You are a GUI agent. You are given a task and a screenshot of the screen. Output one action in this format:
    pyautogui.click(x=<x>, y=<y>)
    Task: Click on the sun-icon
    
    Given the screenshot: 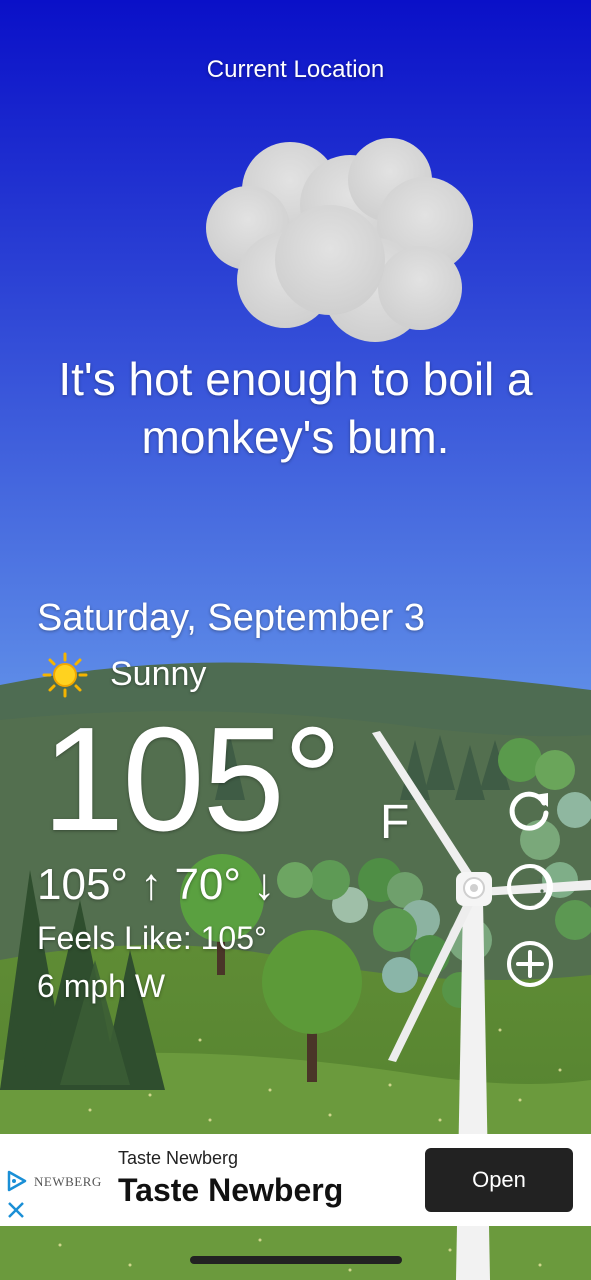 What is the action you would take?
    pyautogui.click(x=65, y=675)
    